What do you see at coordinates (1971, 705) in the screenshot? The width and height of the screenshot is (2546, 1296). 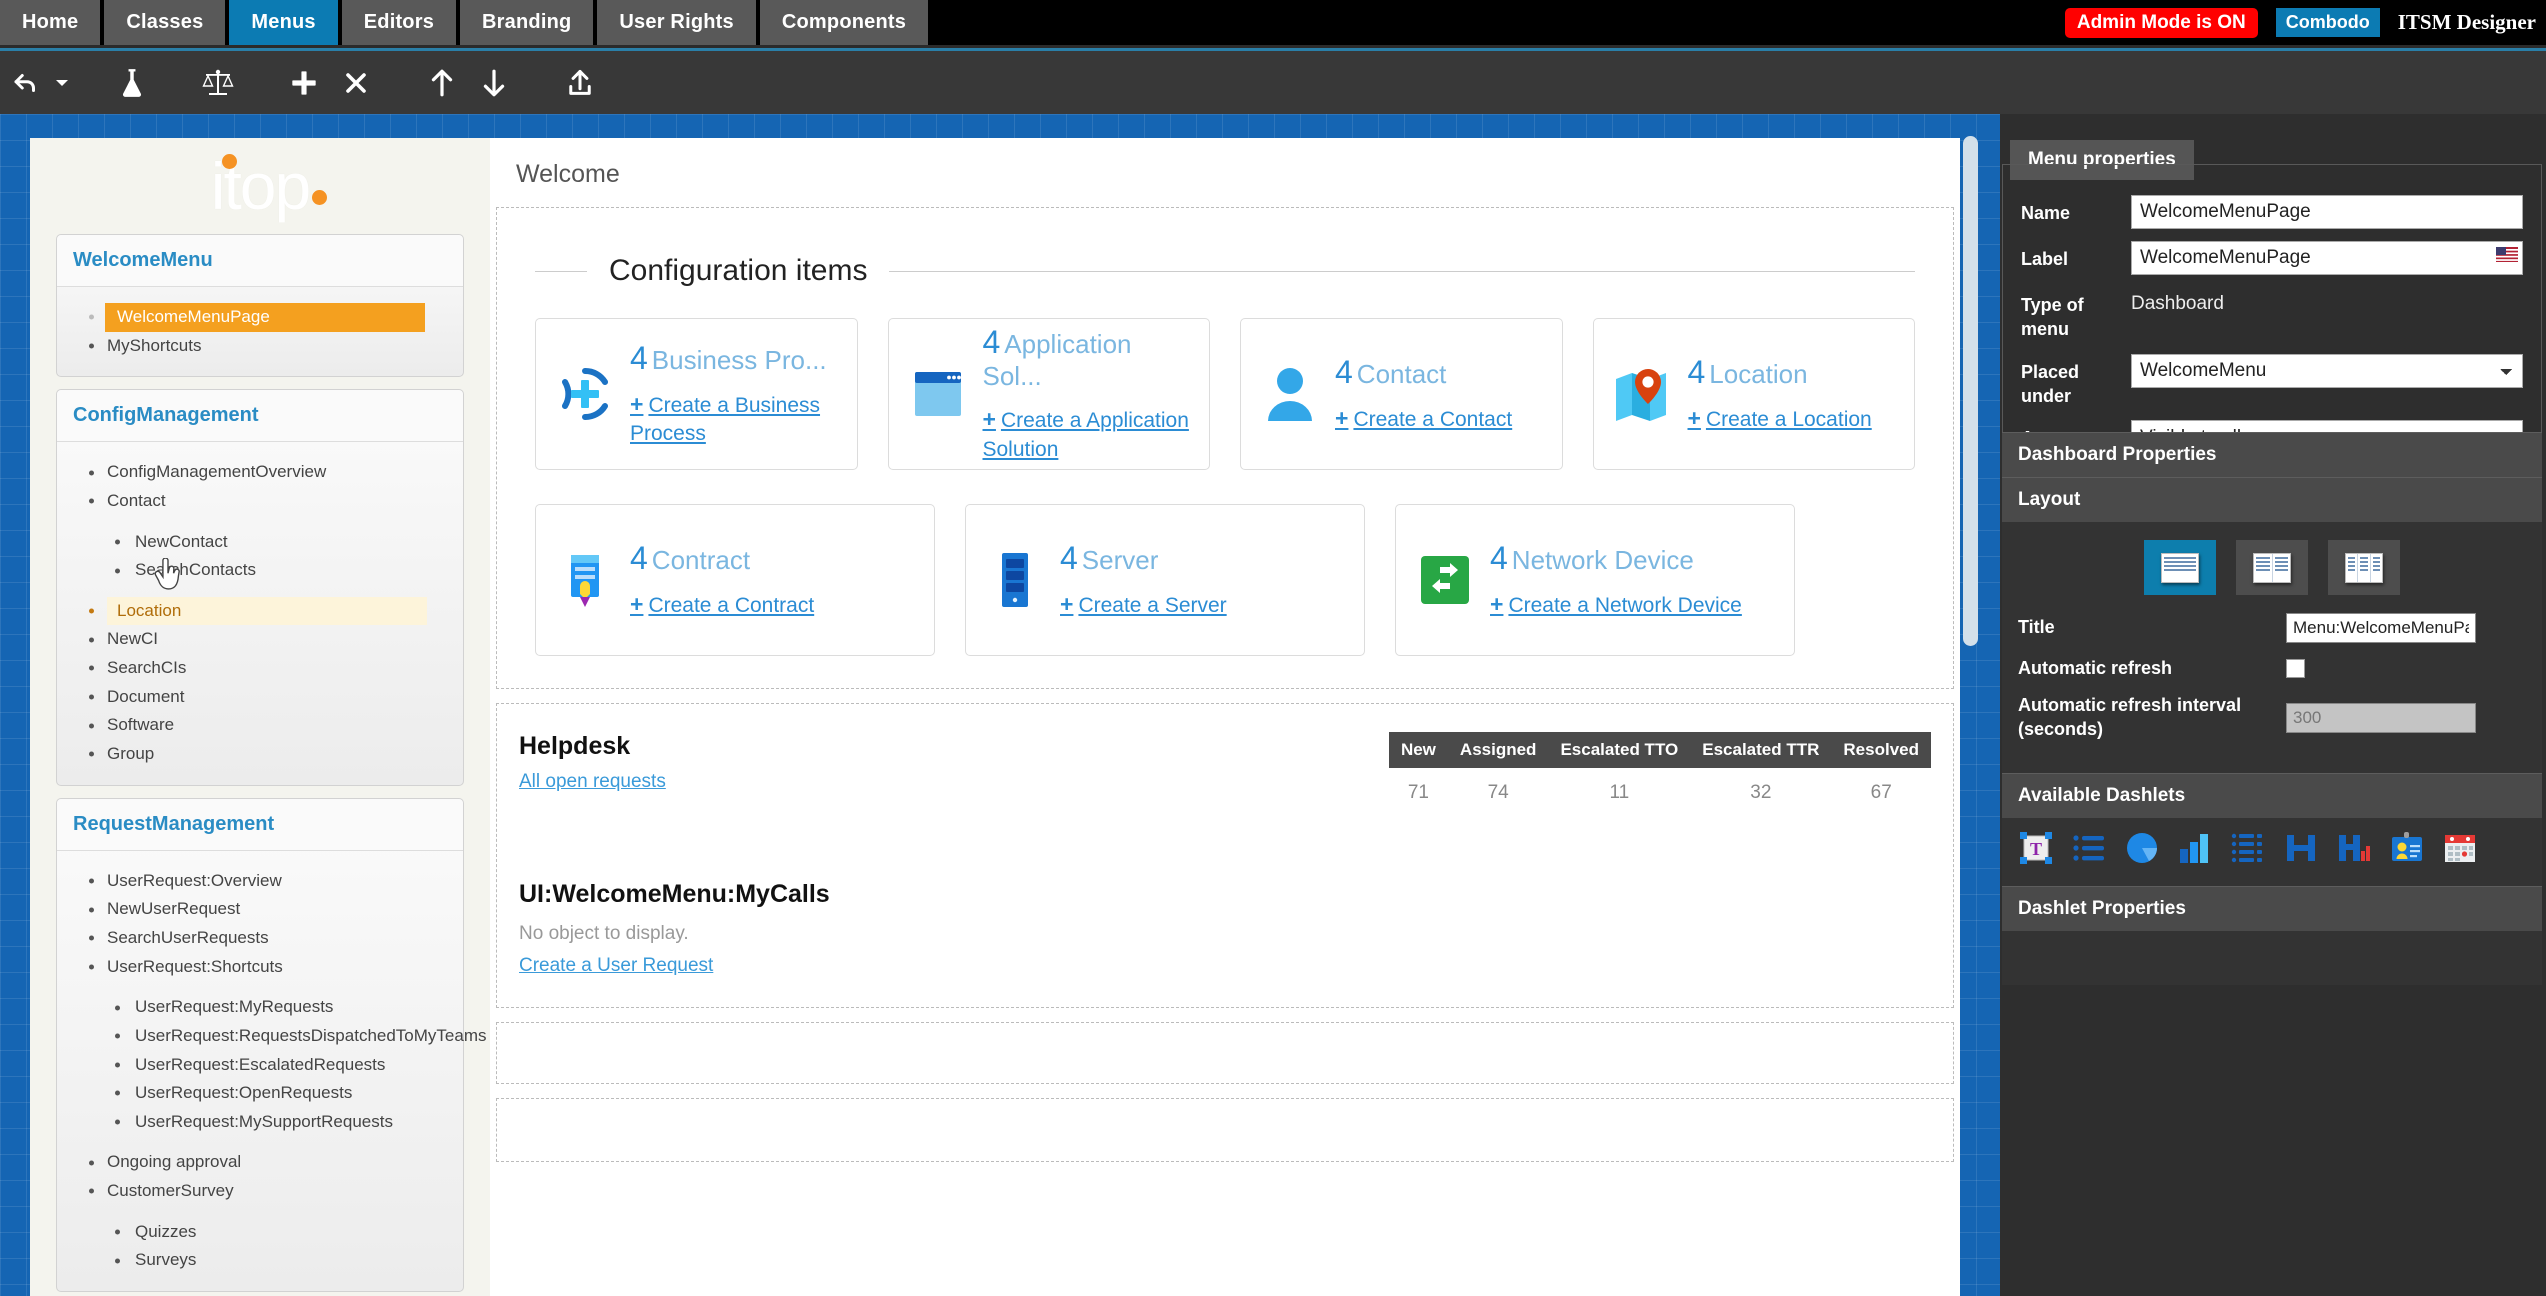 I see `workspace-scrollbar` at bounding box center [1971, 705].